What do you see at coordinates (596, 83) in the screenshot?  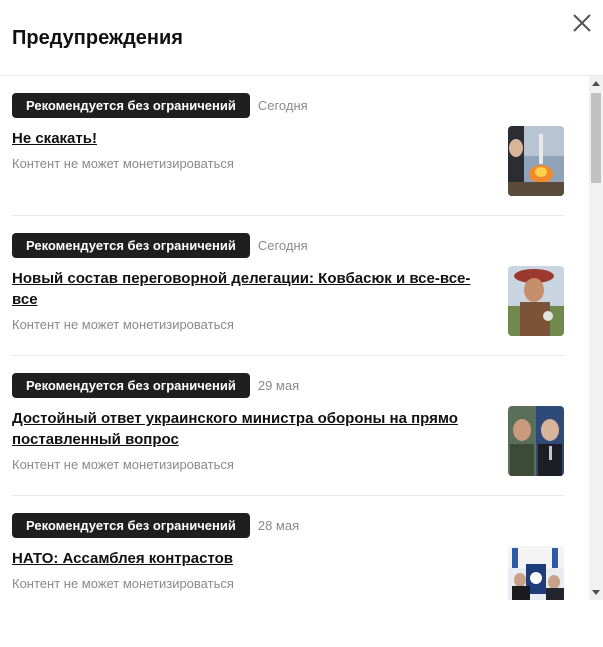 I see `scroll-up-icon` at bounding box center [596, 83].